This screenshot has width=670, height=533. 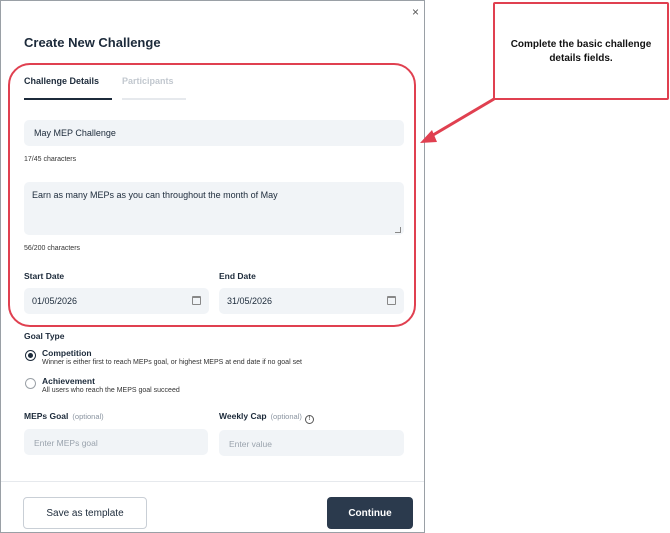 I want to click on weekly-cap-input: Enter value, so click(x=311, y=443).